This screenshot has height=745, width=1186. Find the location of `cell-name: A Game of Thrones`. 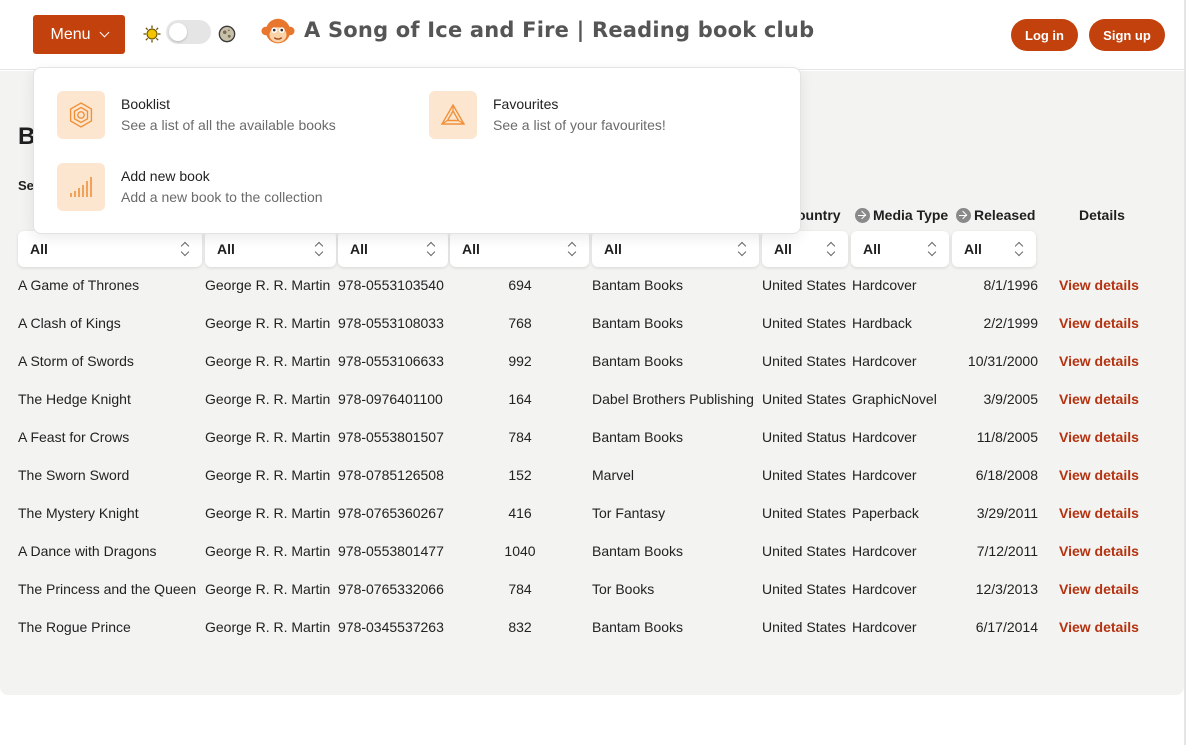

cell-name: A Game of Thrones is located at coordinates (79, 285).